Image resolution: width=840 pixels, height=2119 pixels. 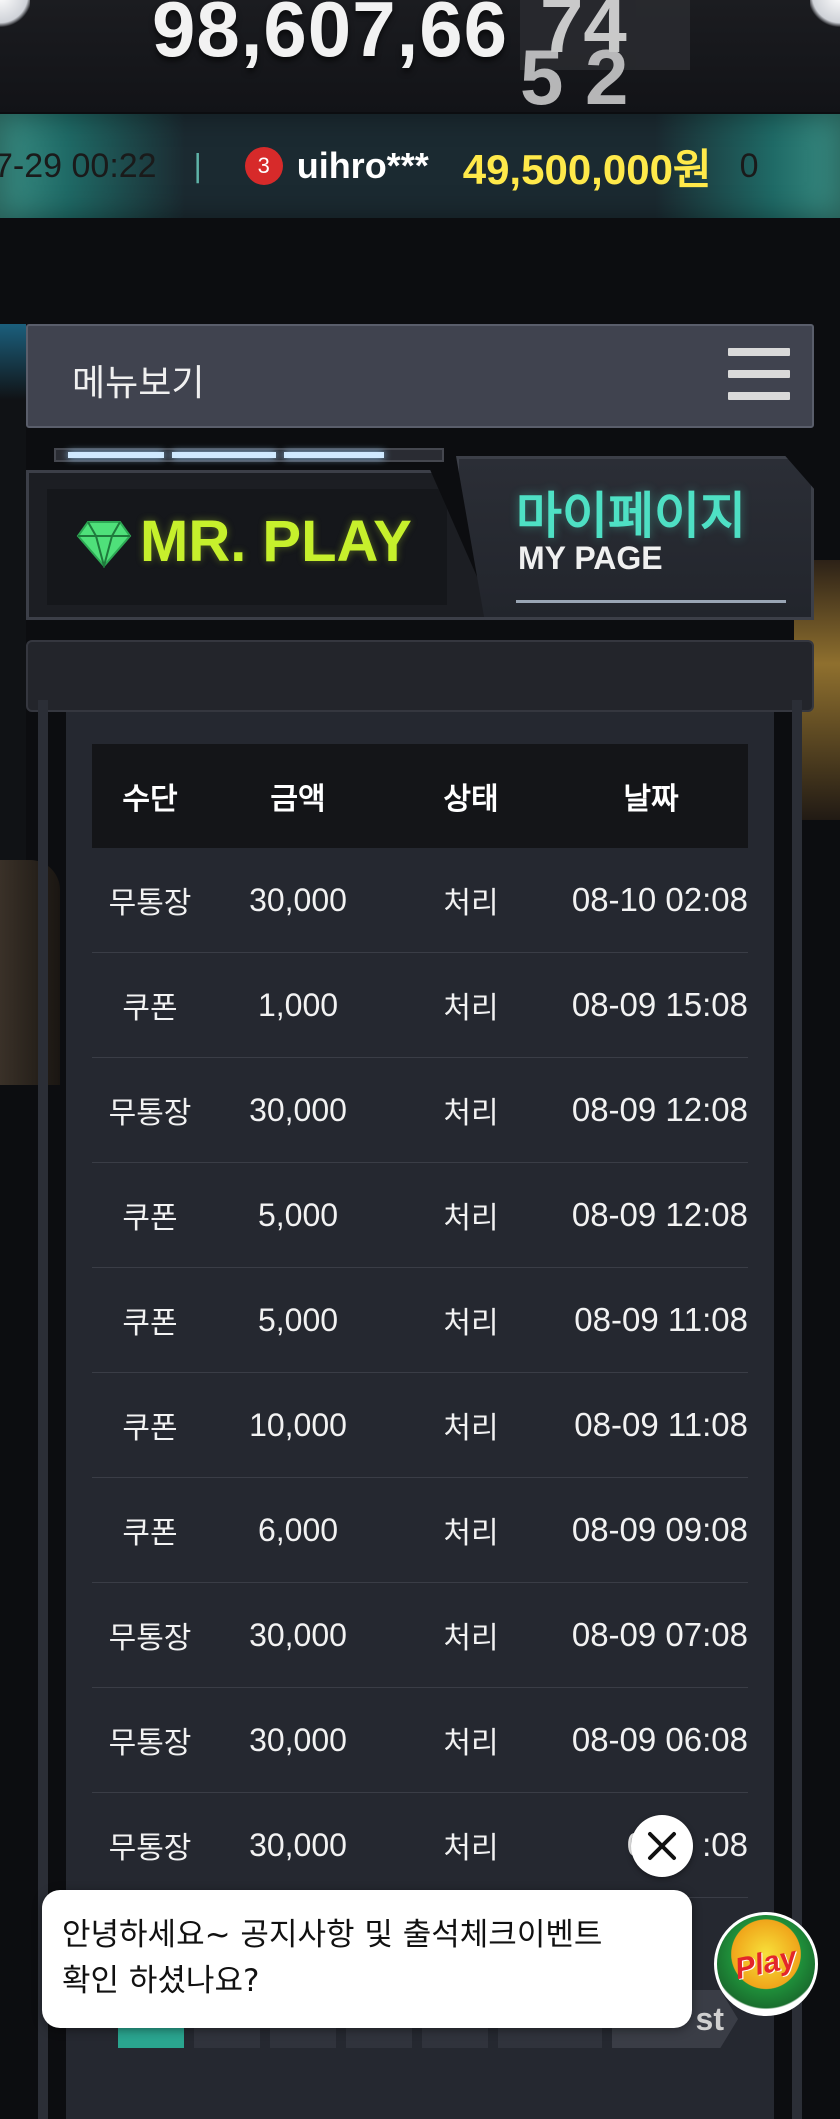 I want to click on chat-launcher-avatar: Play, so click(x=766, y=1964).